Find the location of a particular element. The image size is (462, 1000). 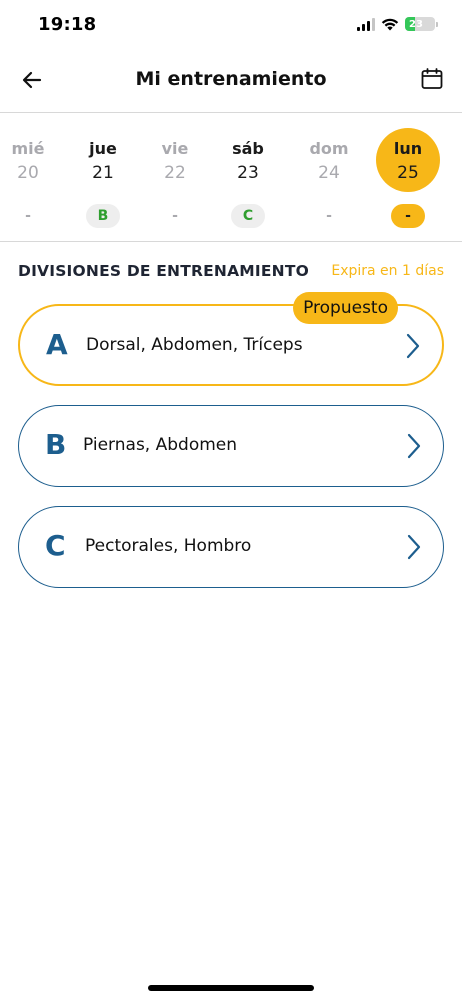

division-card-c: C Pectorales, Hombro is located at coordinates (231, 547).